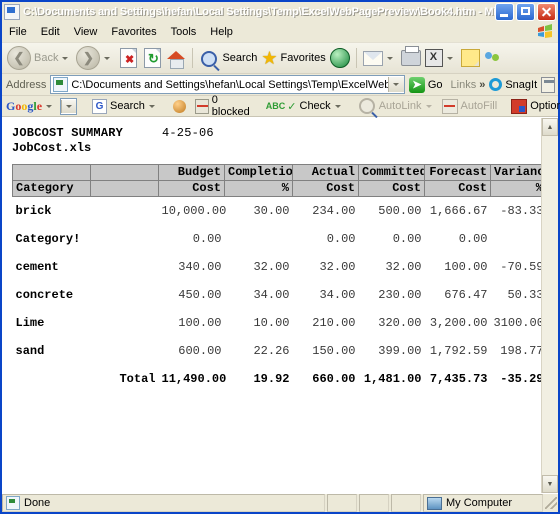 This screenshot has width=560, height=514. I want to click on go-label: Go, so click(435, 84).